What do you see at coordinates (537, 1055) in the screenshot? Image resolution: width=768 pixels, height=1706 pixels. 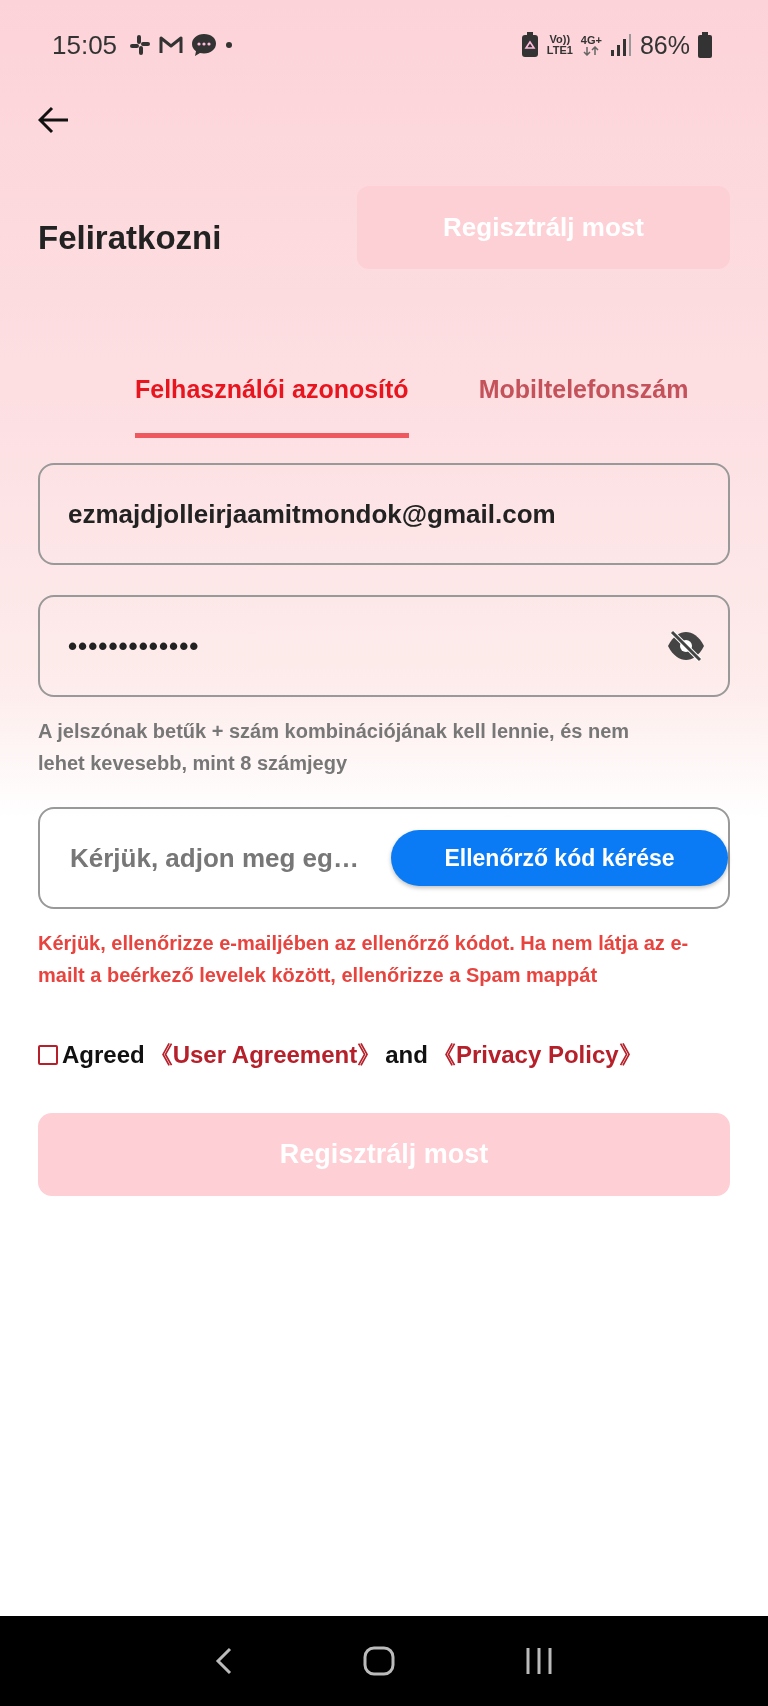 I see `agreement-link: 《Privacy Policy》` at bounding box center [537, 1055].